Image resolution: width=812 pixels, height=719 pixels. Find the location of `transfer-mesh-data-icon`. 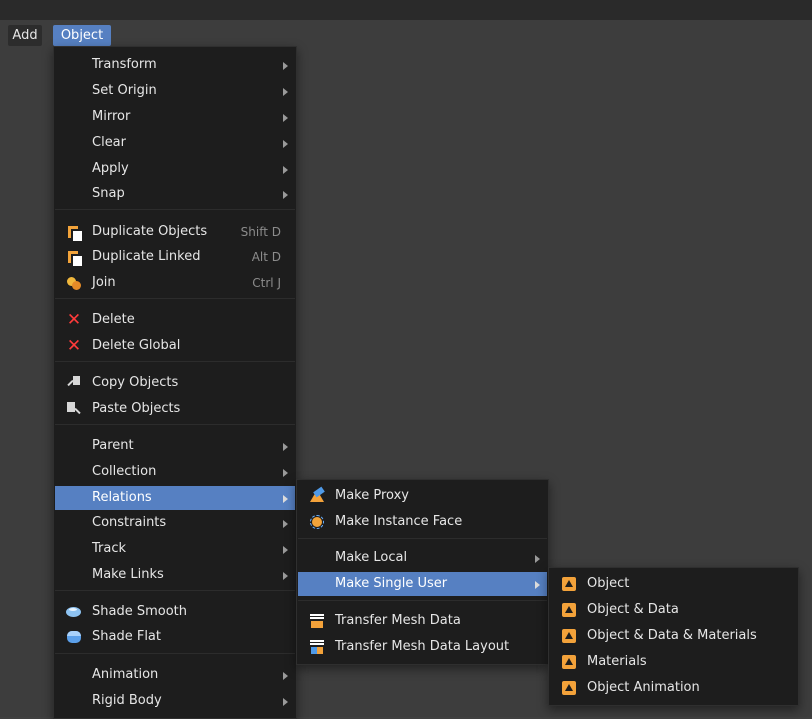

transfer-mesh-data-icon is located at coordinates (317, 621).